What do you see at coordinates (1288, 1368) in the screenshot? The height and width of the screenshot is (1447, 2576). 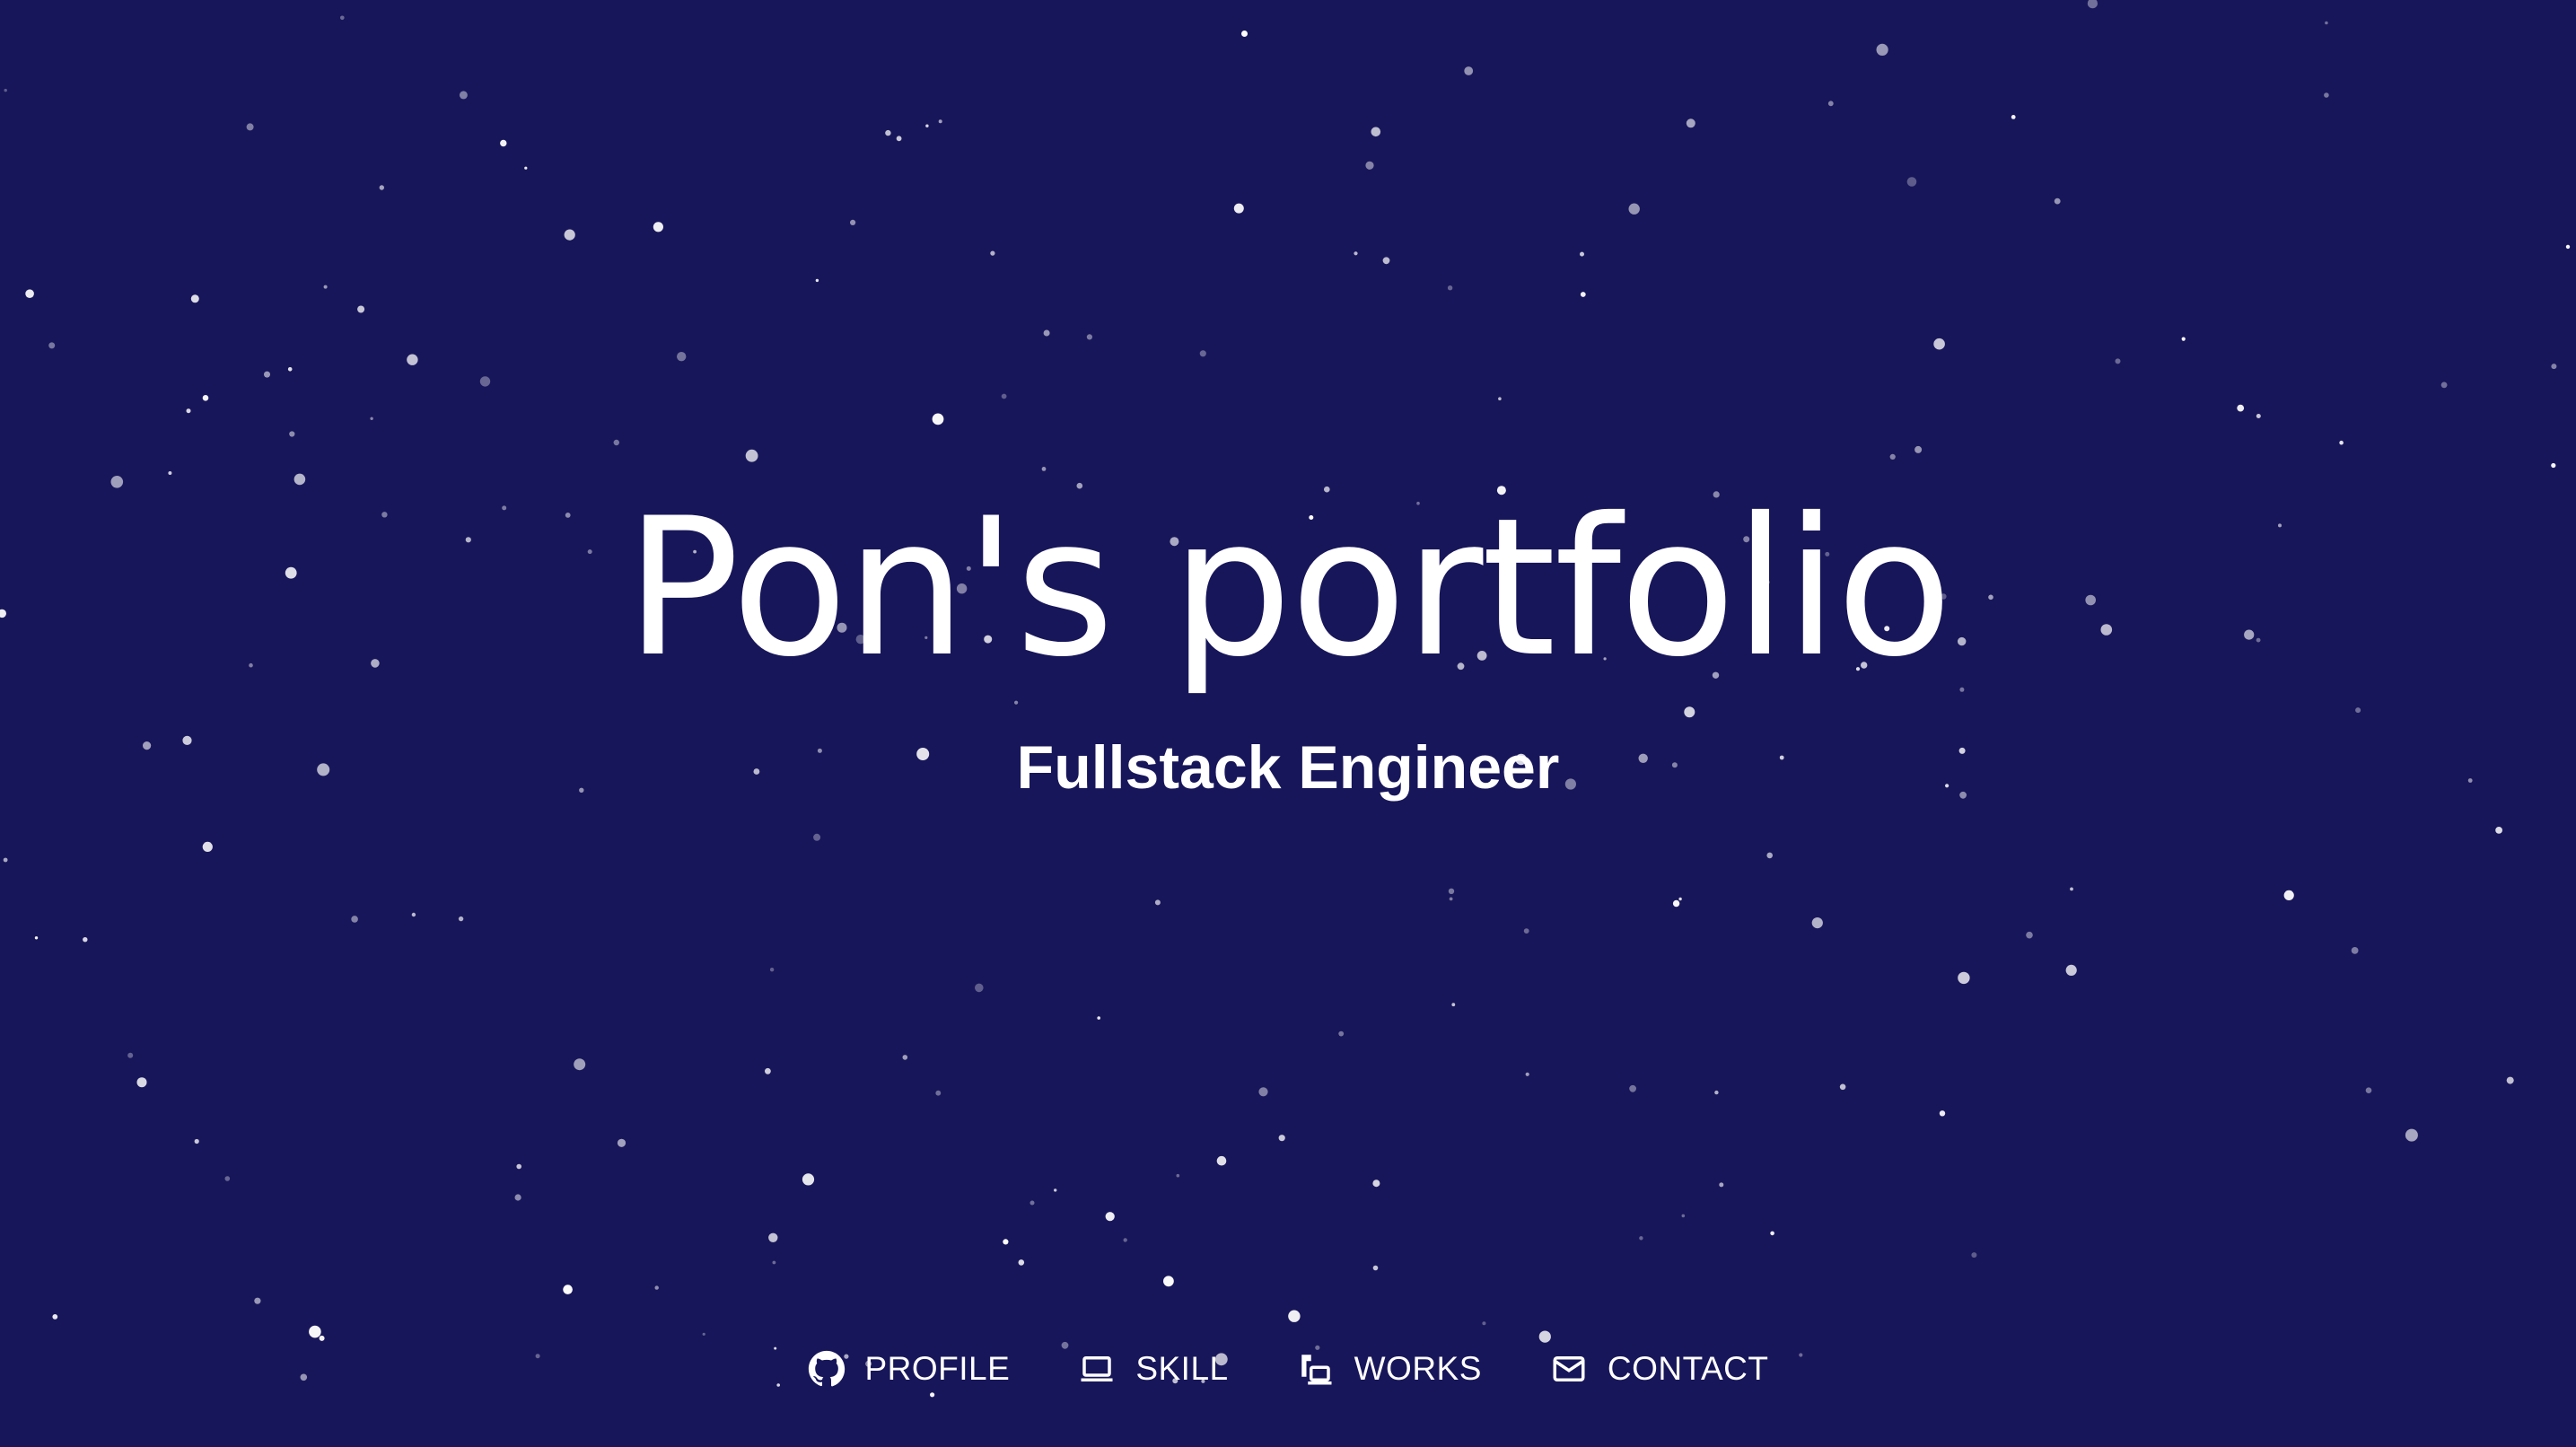 I see `bottom-navigation: PROFILE SKILL WORKS CONTACT` at bounding box center [1288, 1368].